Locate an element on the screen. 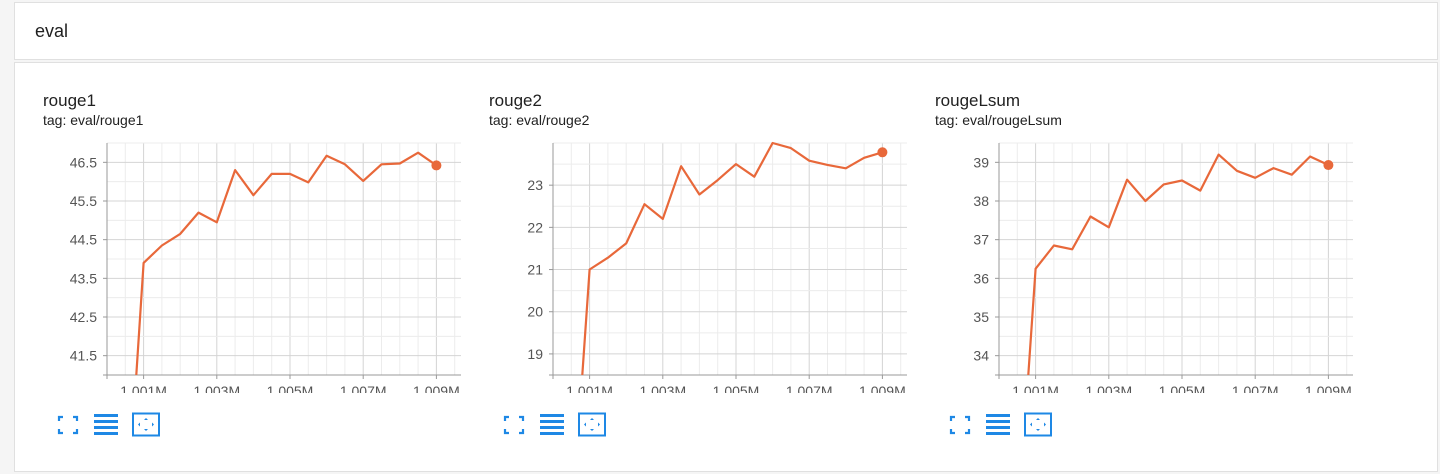 This screenshot has height=474, width=1440. y-tick-label: 45.5 is located at coordinates (83, 201).